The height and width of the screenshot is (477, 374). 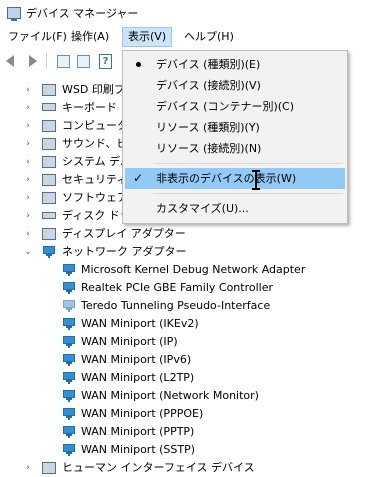 What do you see at coordinates (226, 178) in the screenshot?
I see `menu-item-label: 非表示のデバイスの表示(W)` at bounding box center [226, 178].